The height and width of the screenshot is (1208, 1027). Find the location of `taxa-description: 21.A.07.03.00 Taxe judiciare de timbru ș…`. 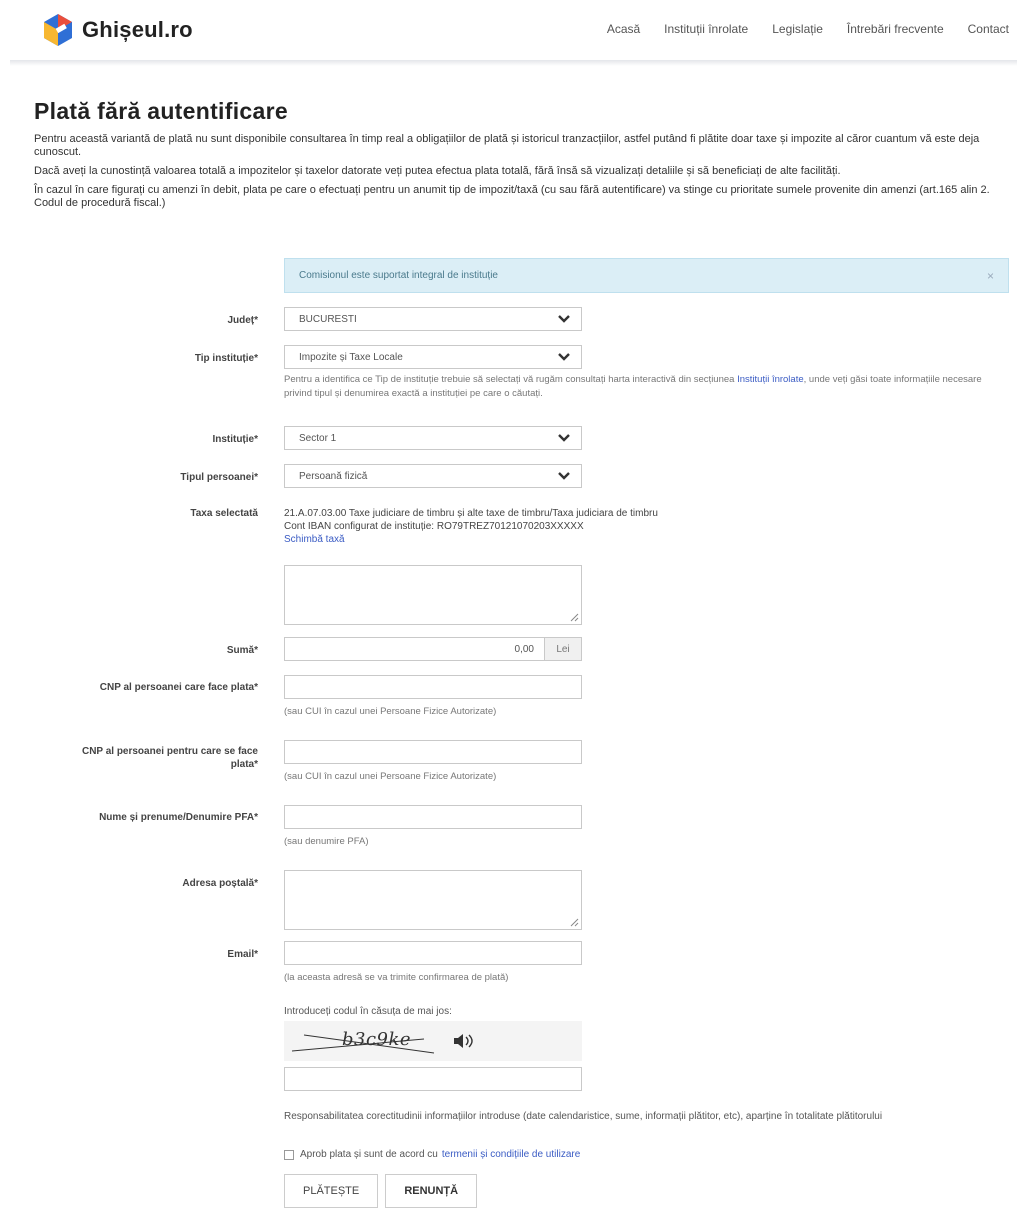

taxa-description: 21.A.07.03.00 Taxe judiciare de timbru ș… is located at coordinates (471, 513).